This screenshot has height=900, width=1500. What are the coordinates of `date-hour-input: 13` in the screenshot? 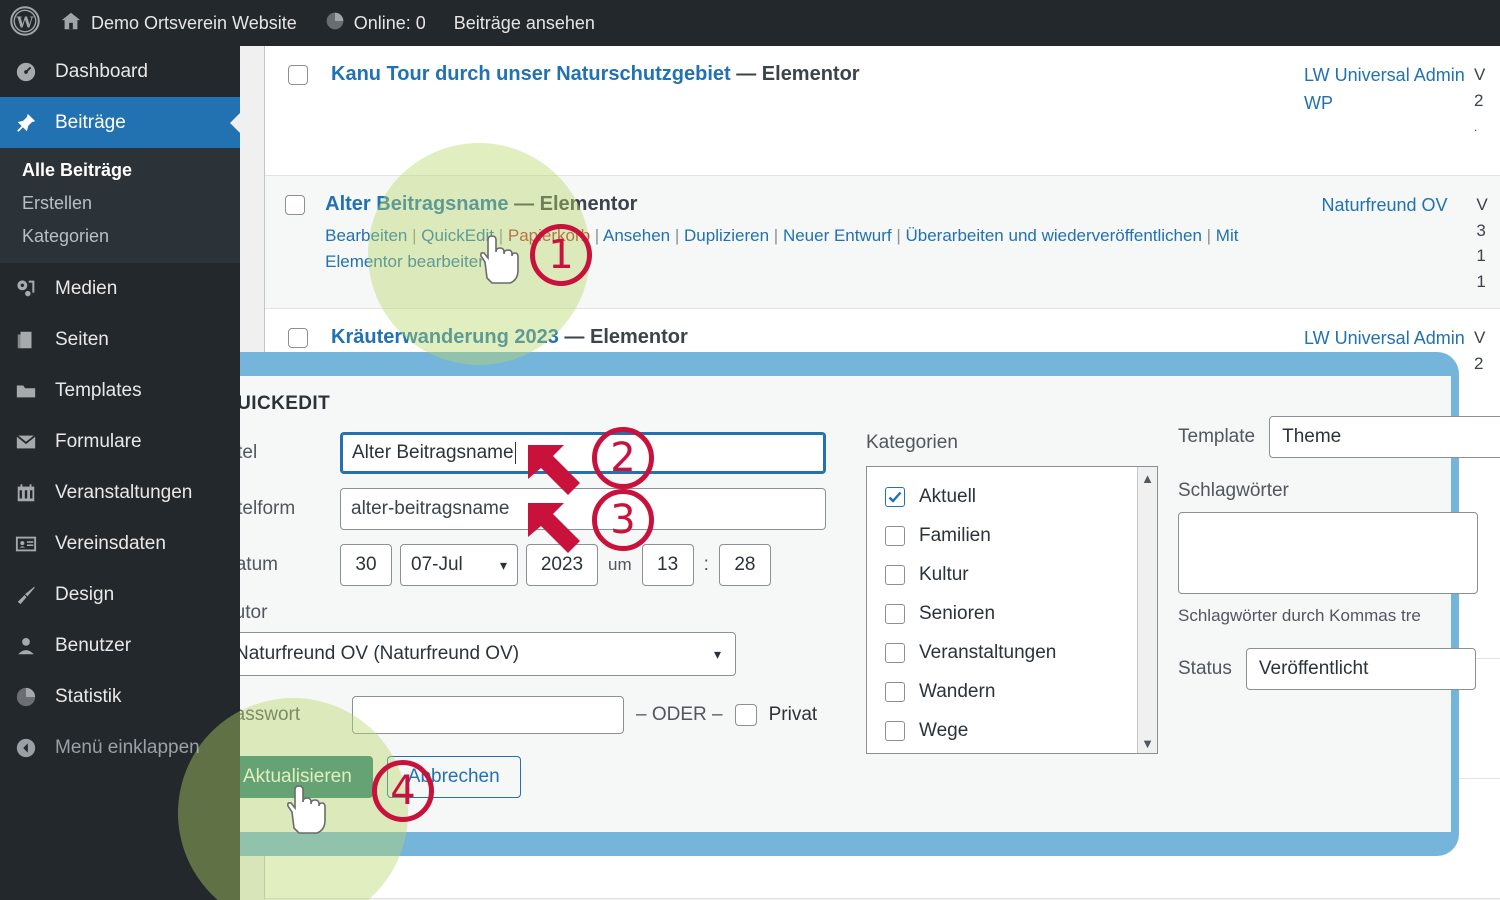 It's located at (667, 565).